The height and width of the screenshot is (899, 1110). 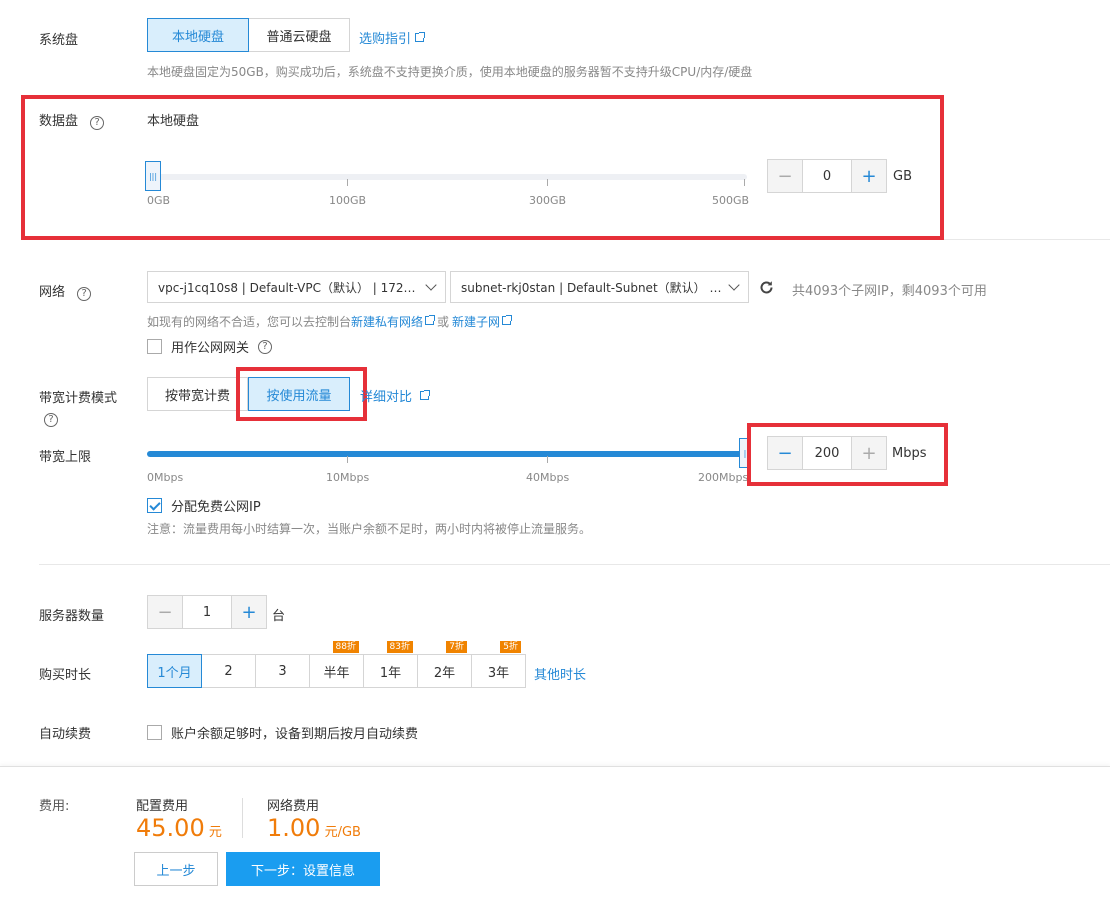 I want to click on system-disk-options: 本地硬盘 普通云硬盘, so click(x=248, y=35).